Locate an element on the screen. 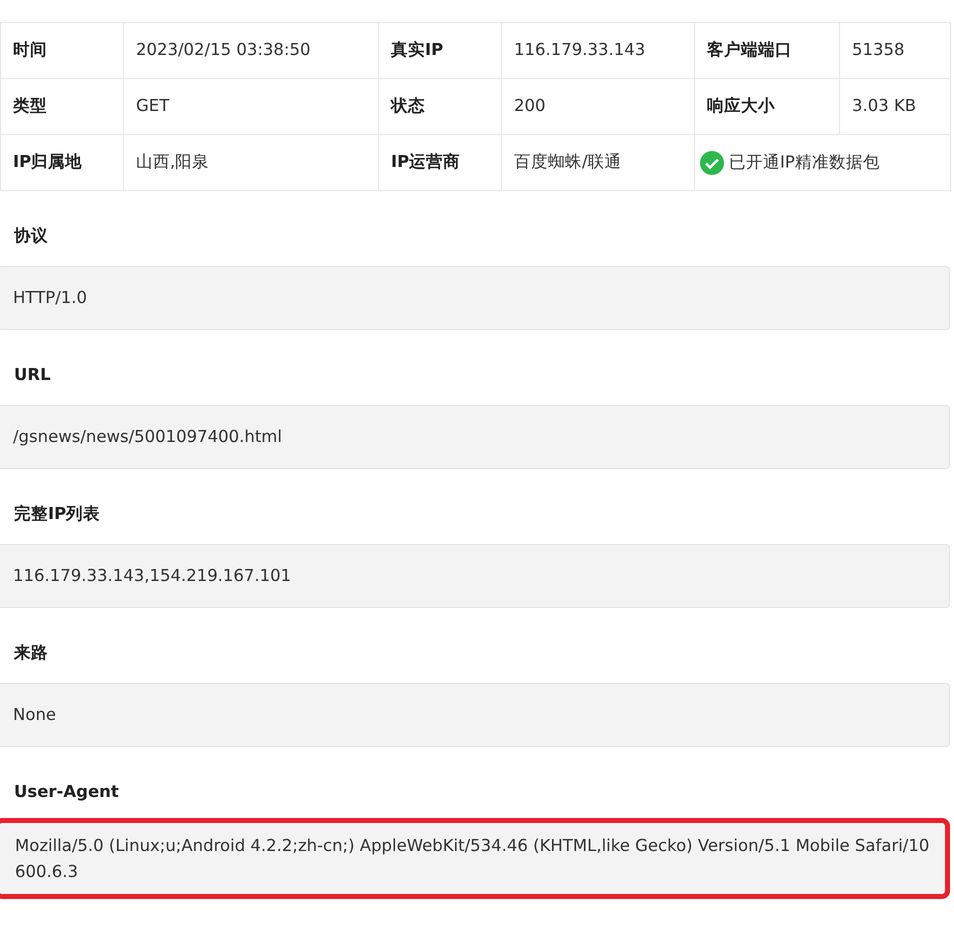  field-value: 2023/02/15 03:38:50 is located at coordinates (223, 50).